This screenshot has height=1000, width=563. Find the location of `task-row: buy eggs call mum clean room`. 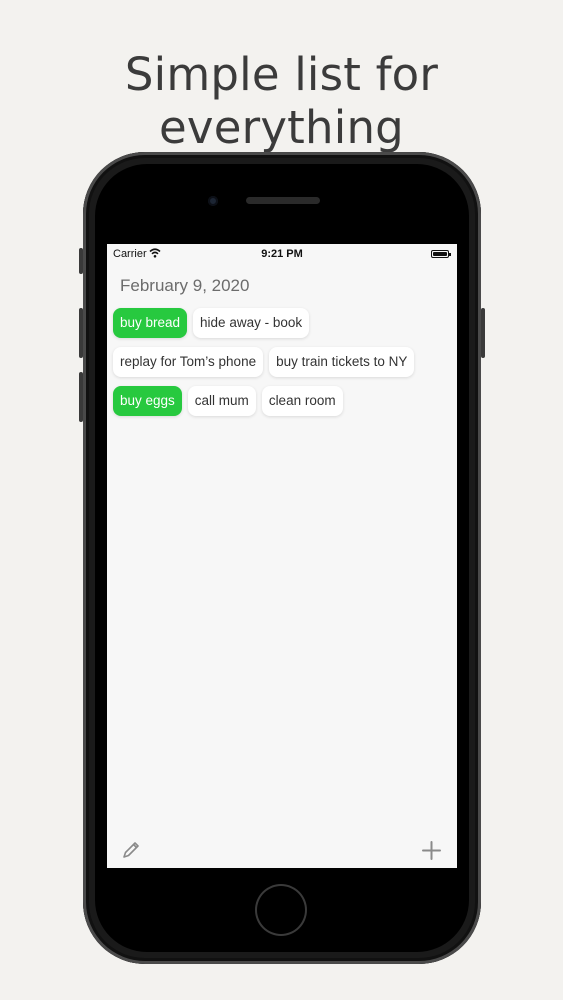

task-row: buy eggs call mum clean room is located at coordinates (228, 401).